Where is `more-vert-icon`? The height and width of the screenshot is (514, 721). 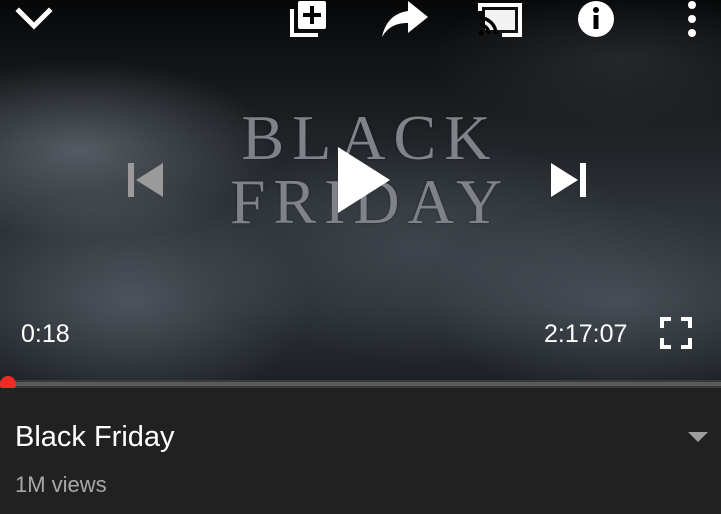
more-vert-icon is located at coordinates (692, 21).